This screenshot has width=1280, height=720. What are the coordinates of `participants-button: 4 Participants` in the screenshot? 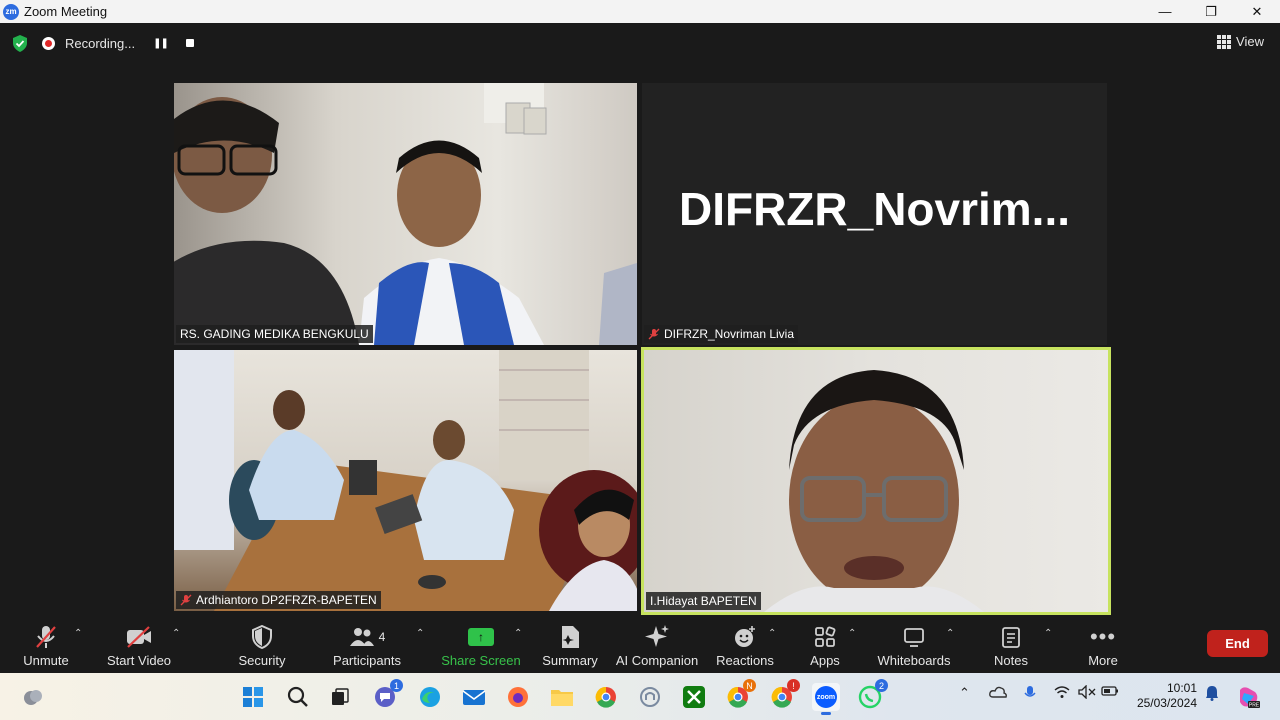 It's located at (367, 646).